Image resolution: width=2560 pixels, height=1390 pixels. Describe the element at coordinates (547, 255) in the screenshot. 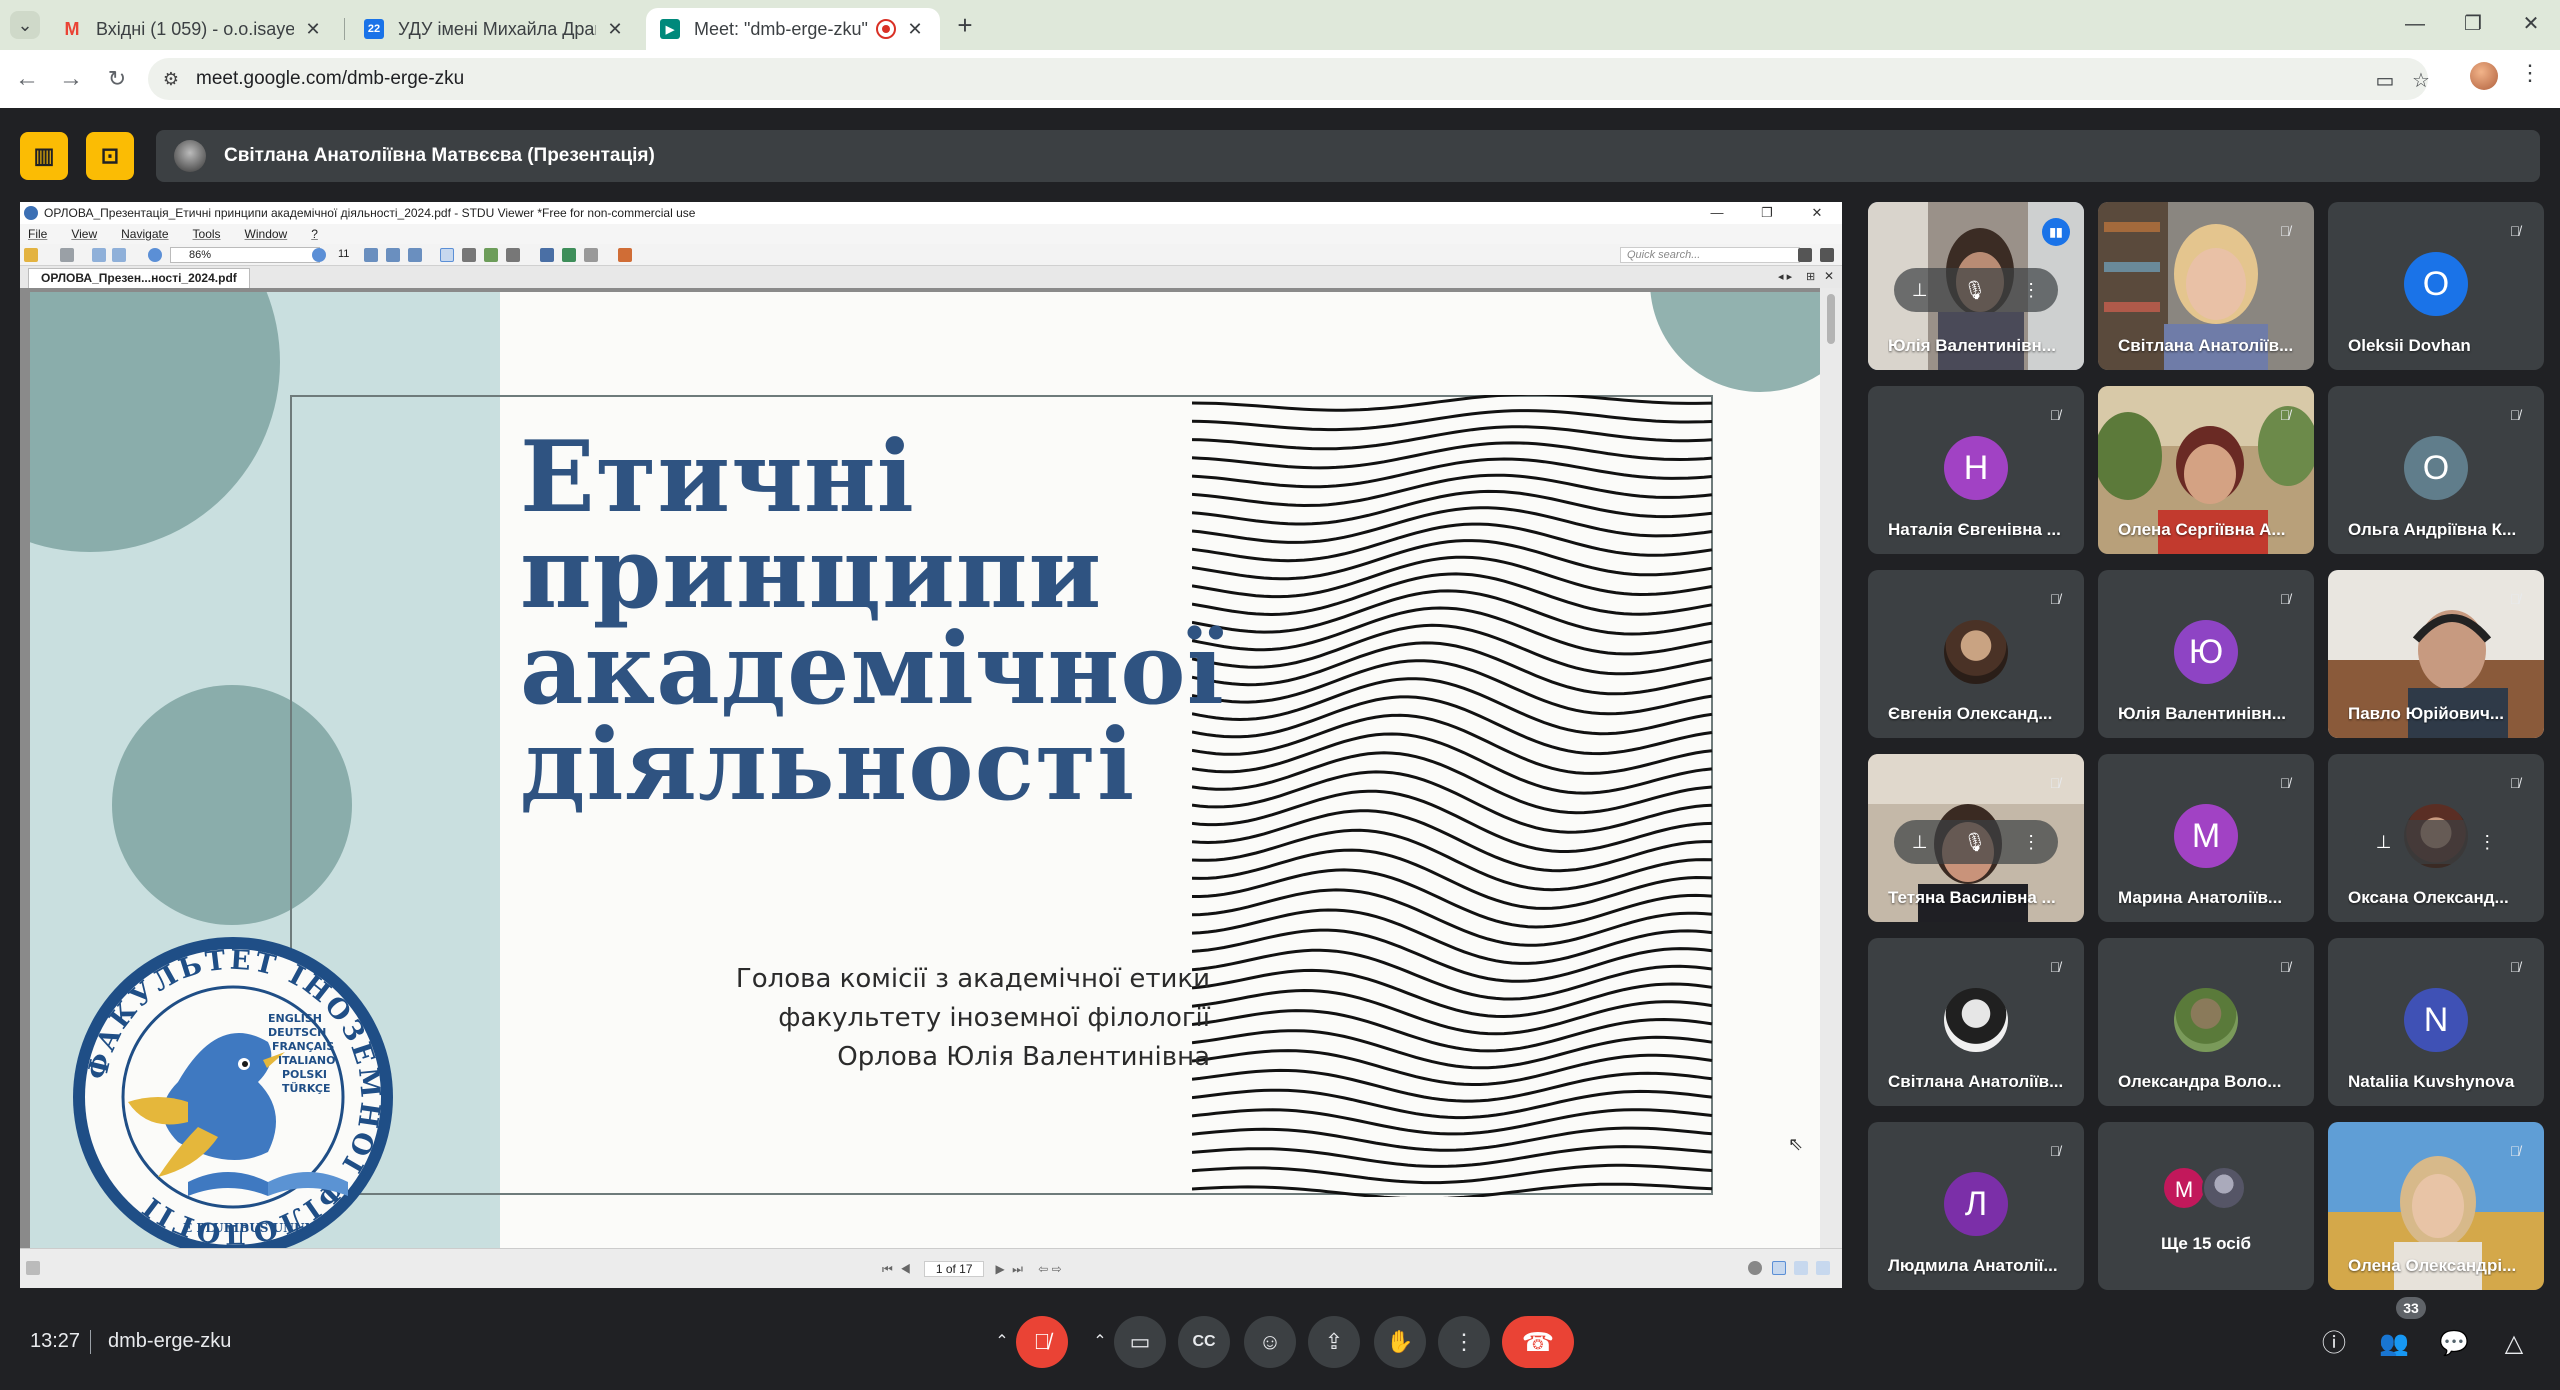

I see `find-icon` at that location.